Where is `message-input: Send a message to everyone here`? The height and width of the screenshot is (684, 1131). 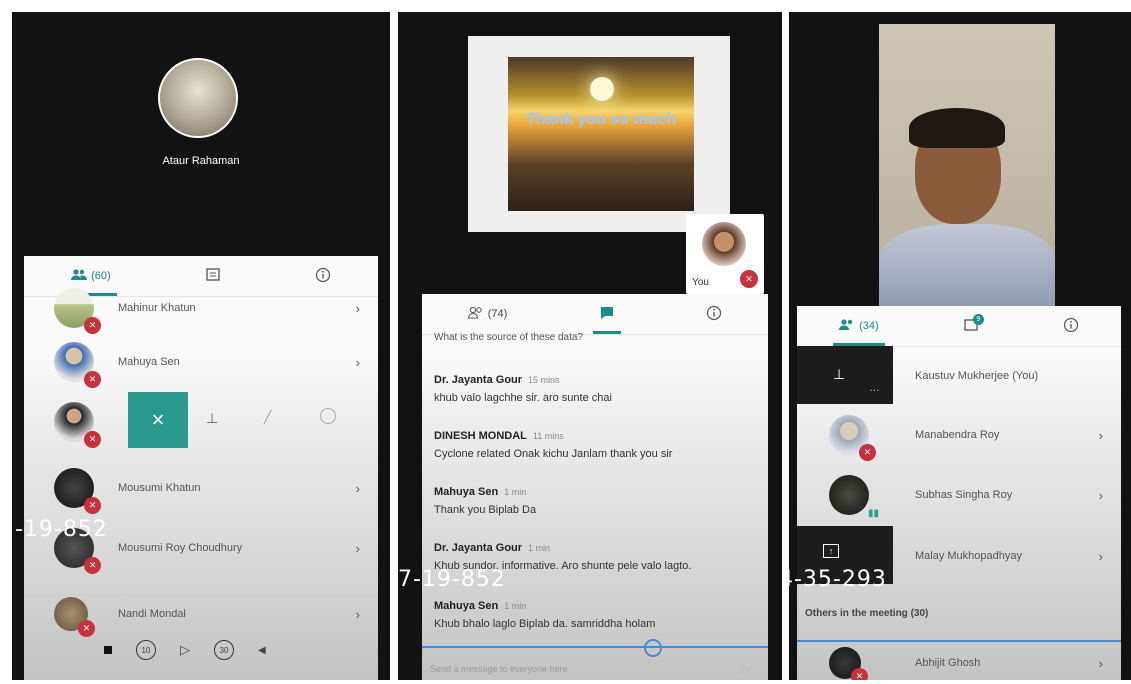
message-input: Send a message to everyone here is located at coordinates (499, 669).